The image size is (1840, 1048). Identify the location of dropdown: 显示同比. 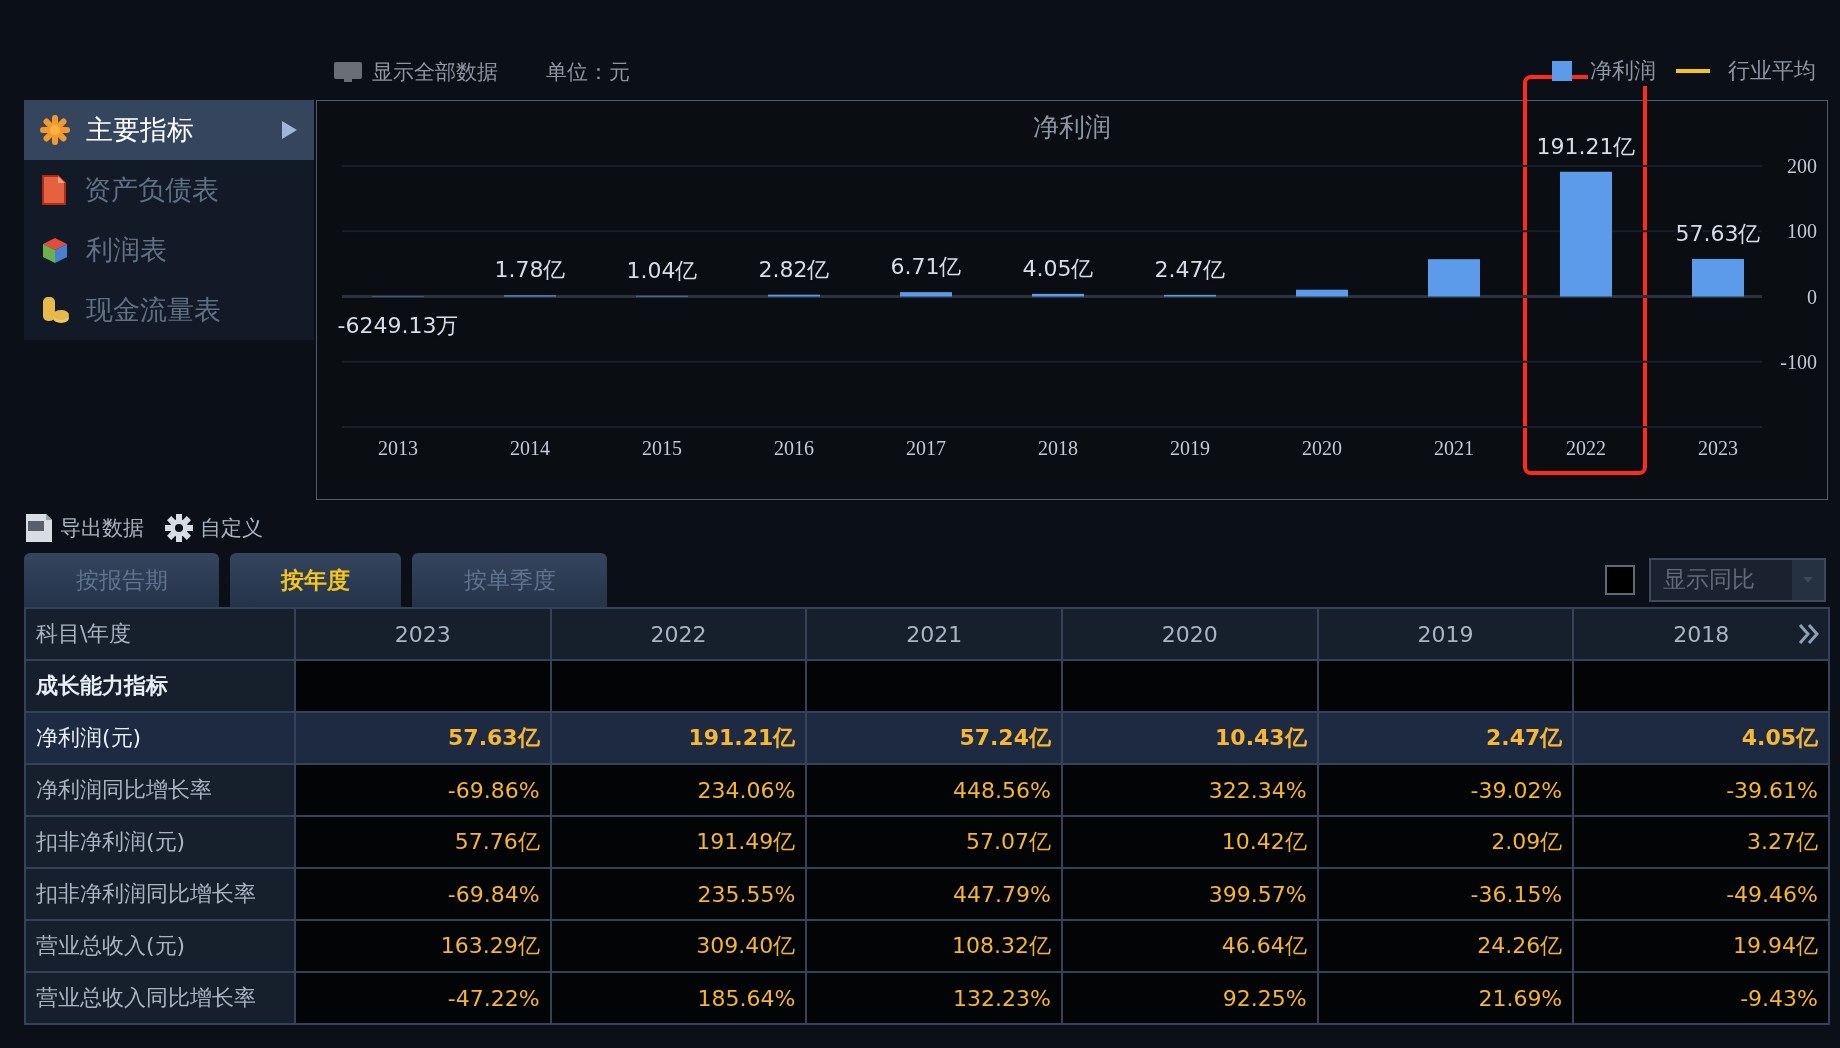
(1737, 579).